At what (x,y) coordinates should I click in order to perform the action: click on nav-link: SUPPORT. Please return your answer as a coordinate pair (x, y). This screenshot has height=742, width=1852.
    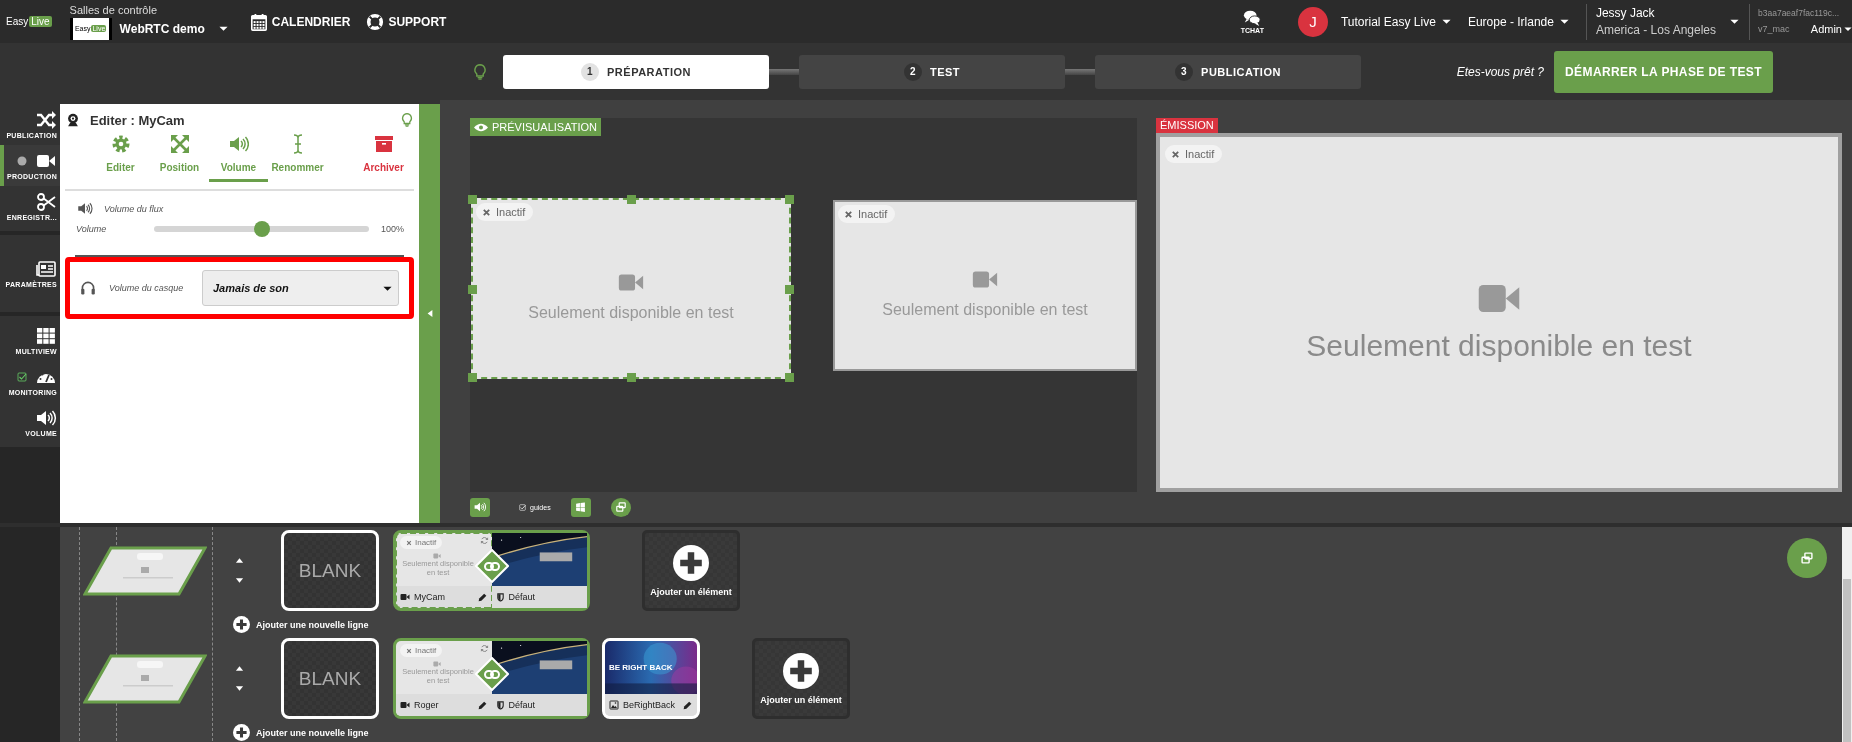
    Looking at the image, I should click on (406, 21).